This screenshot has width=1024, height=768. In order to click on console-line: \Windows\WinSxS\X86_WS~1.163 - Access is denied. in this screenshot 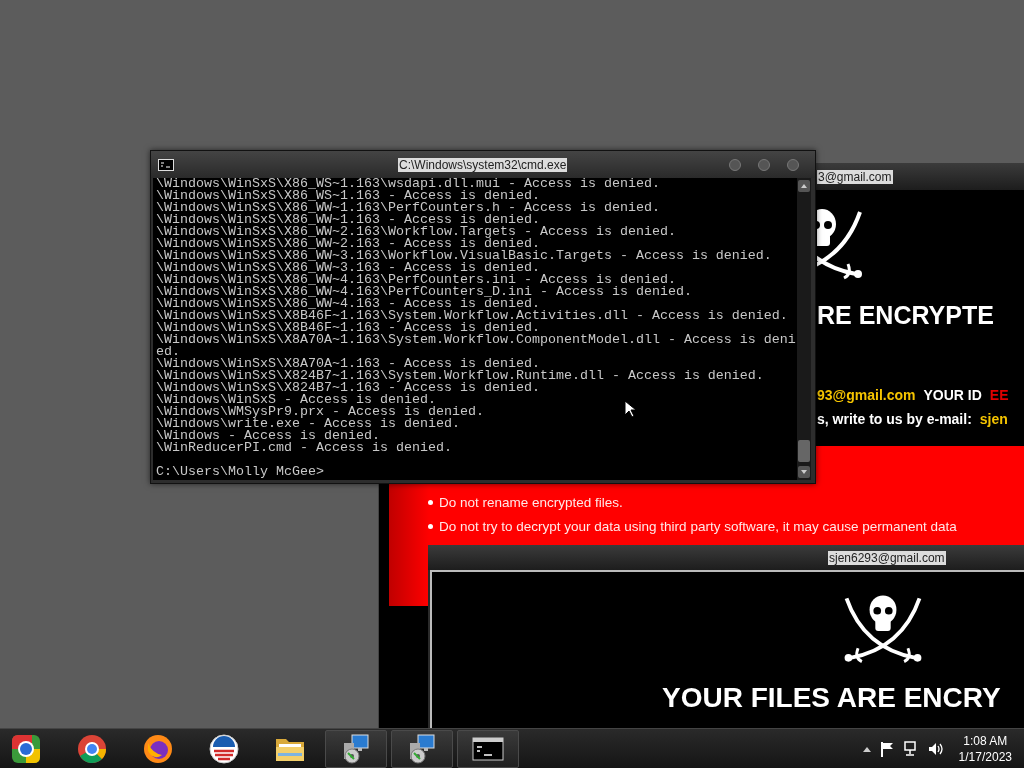, I will do `click(348, 196)`.